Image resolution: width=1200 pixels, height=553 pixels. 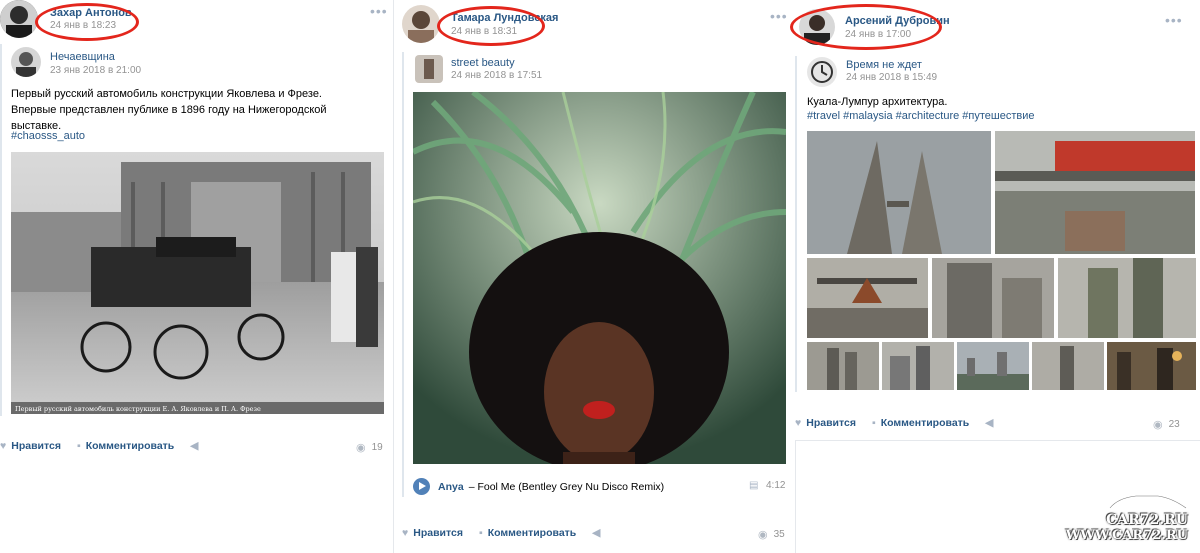 I want to click on play-icon, so click(x=421, y=486).